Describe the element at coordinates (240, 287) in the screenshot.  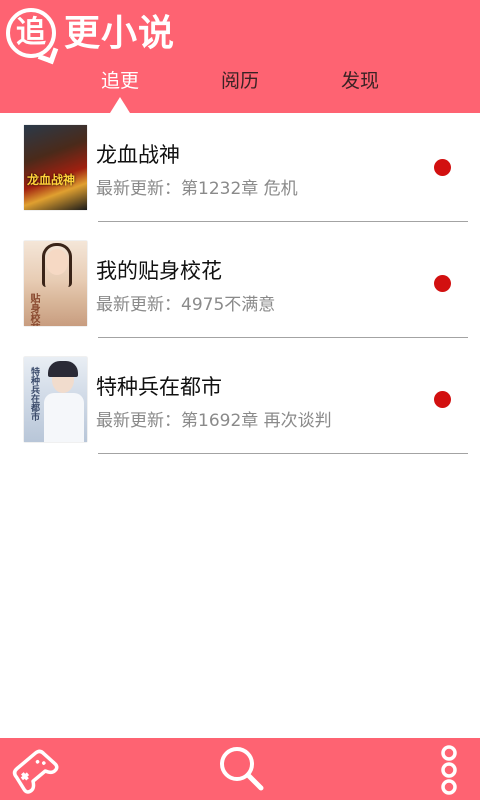
I see `book-item: 贴身校花 我的贴身校花 最新更新：4975不满意` at that location.